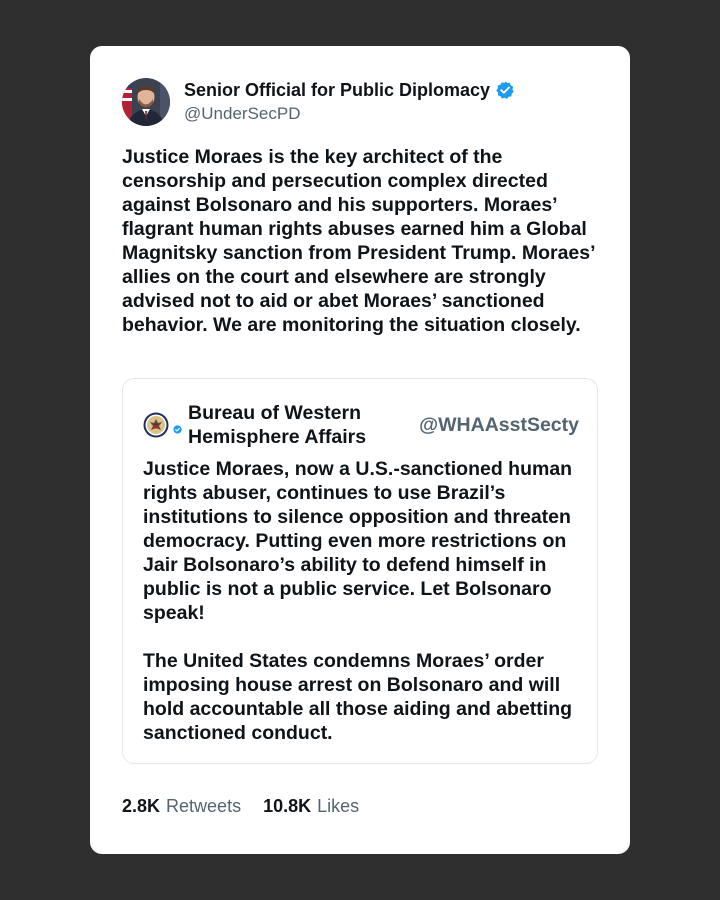 The height and width of the screenshot is (900, 720). I want to click on retweets-count: 2.8K, so click(141, 806).